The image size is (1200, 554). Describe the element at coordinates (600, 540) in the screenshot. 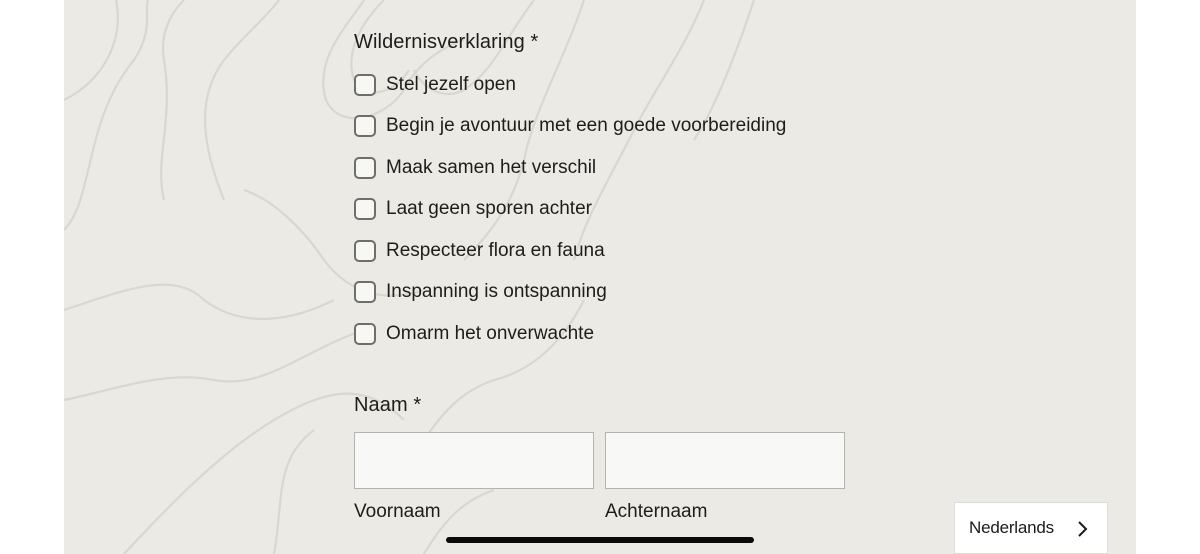

I see `home-indicator` at that location.